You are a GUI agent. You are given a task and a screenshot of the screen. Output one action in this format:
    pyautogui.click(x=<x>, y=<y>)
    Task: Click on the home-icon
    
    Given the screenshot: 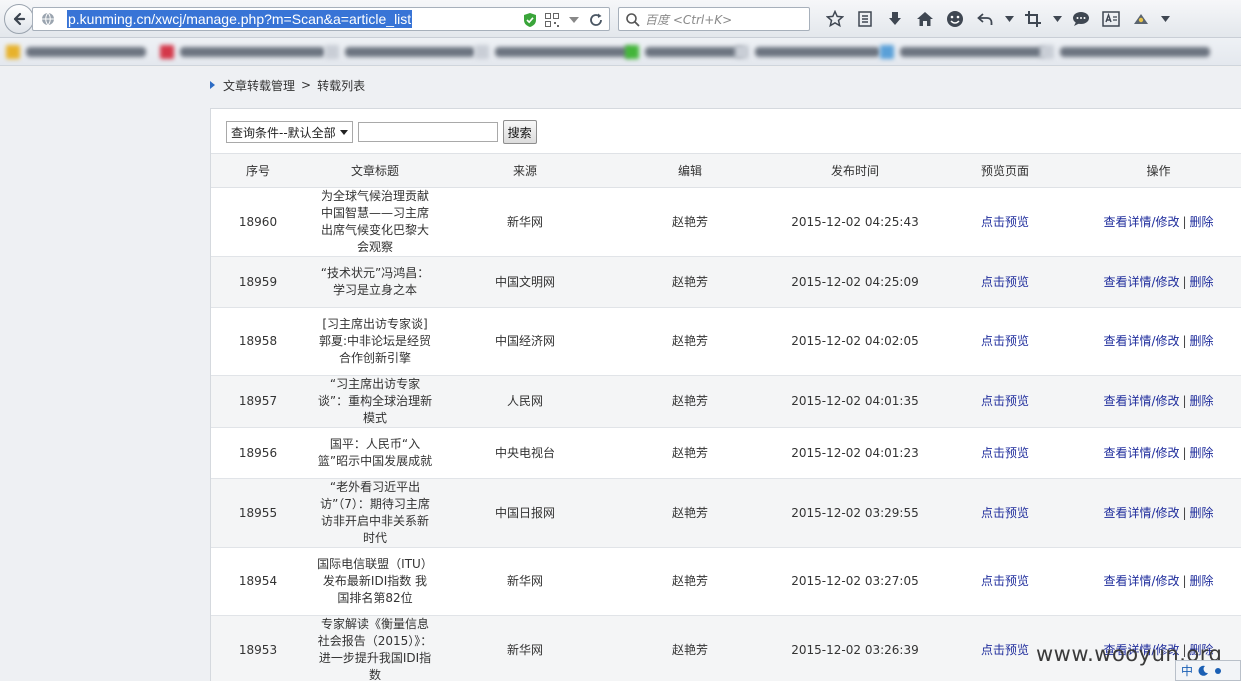 What is the action you would take?
    pyautogui.click(x=925, y=19)
    